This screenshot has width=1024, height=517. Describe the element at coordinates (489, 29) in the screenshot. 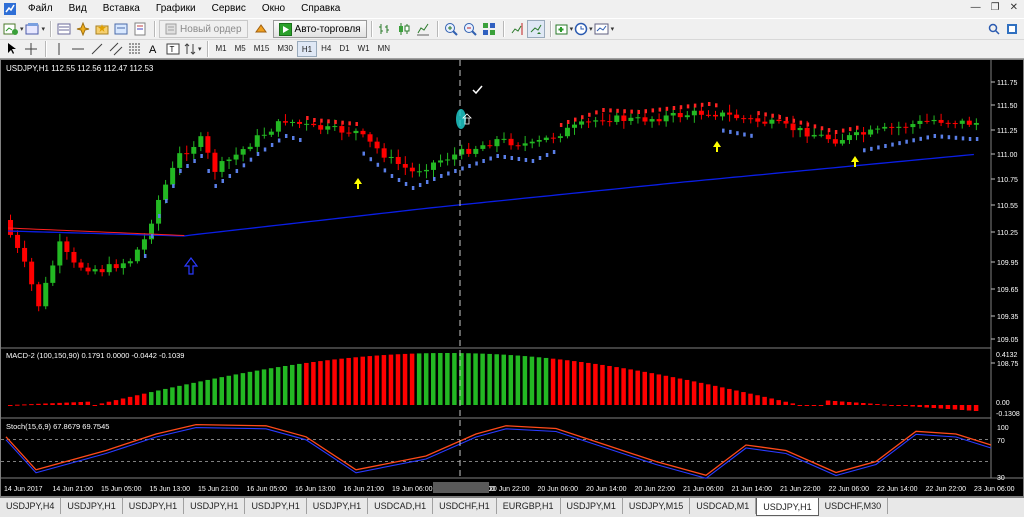

I see `tile-windows-button` at that location.